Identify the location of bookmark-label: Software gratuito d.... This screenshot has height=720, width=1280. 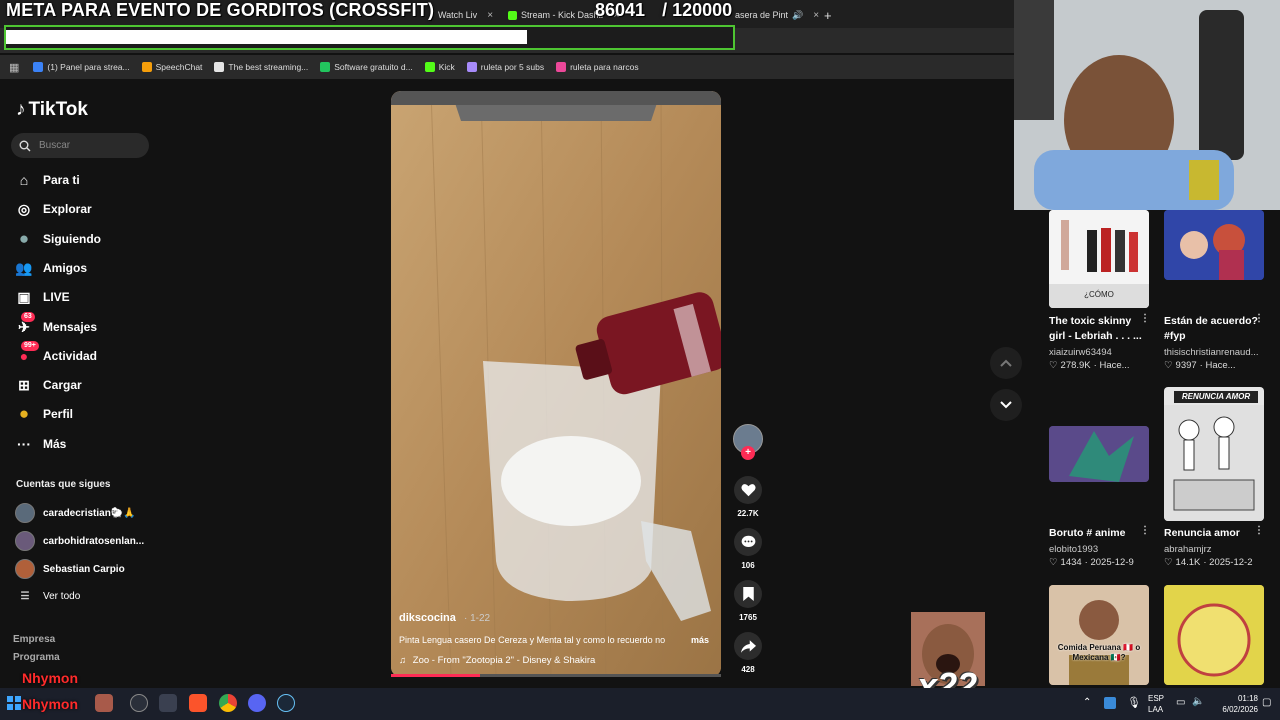
(373, 67).